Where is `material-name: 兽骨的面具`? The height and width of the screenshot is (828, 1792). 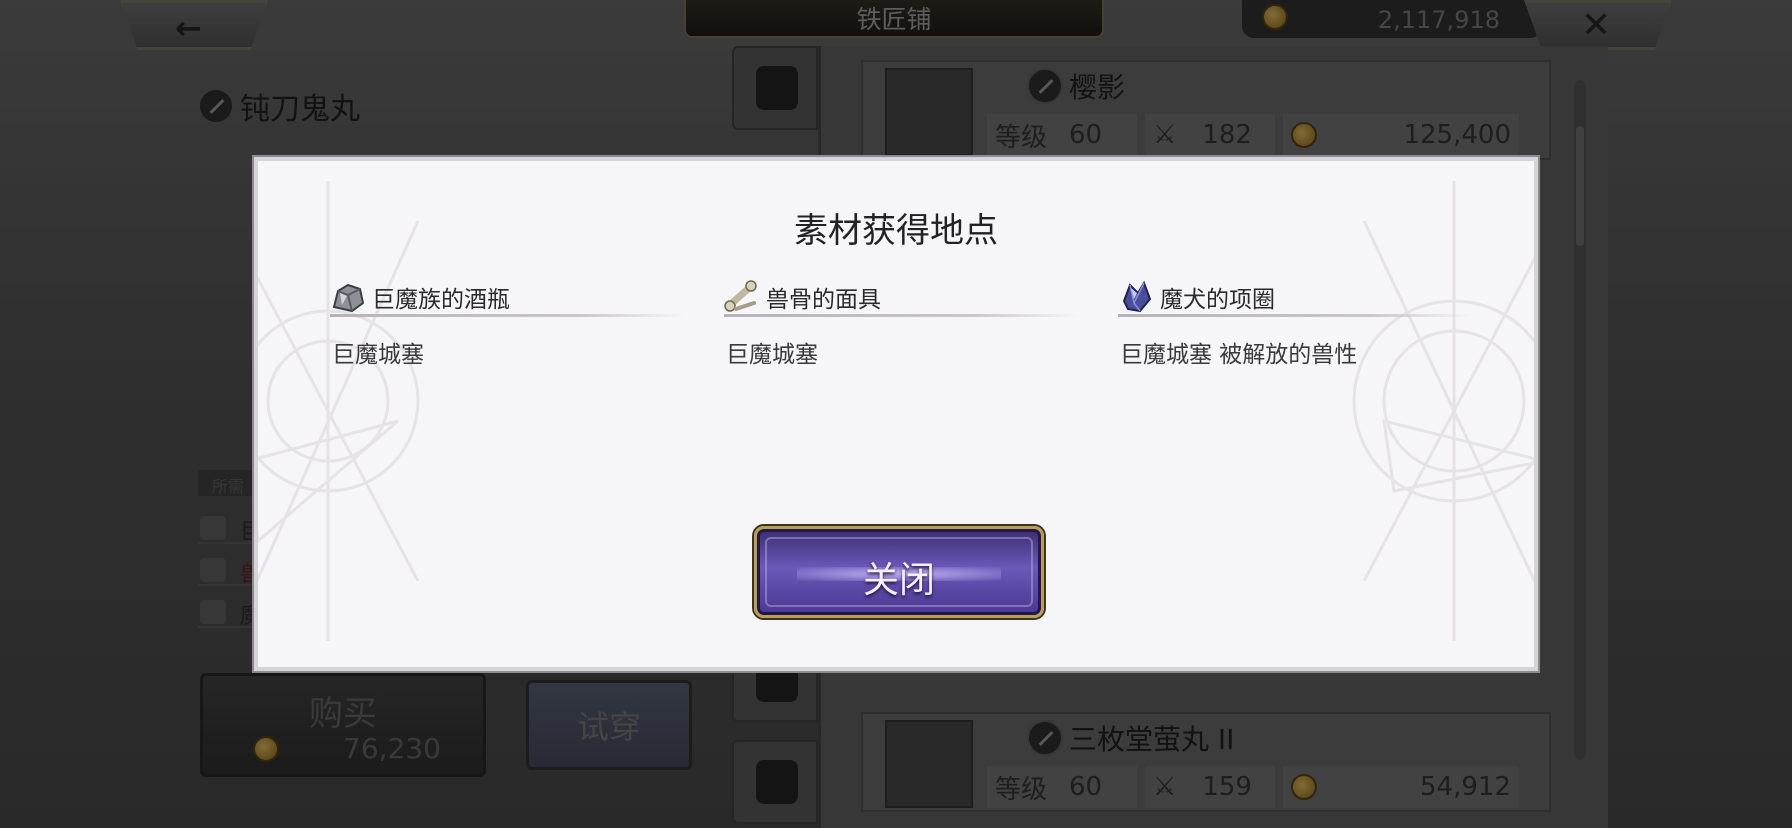 material-name: 兽骨的面具 is located at coordinates (823, 299).